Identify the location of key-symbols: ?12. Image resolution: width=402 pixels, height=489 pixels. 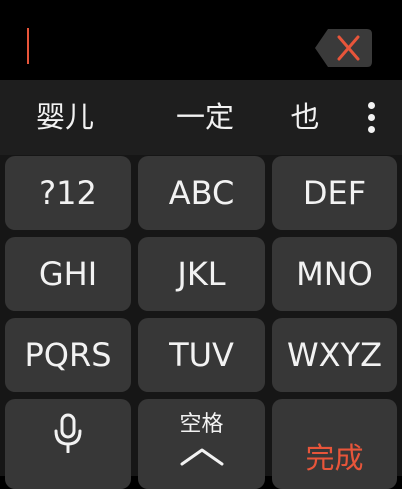
(68, 193).